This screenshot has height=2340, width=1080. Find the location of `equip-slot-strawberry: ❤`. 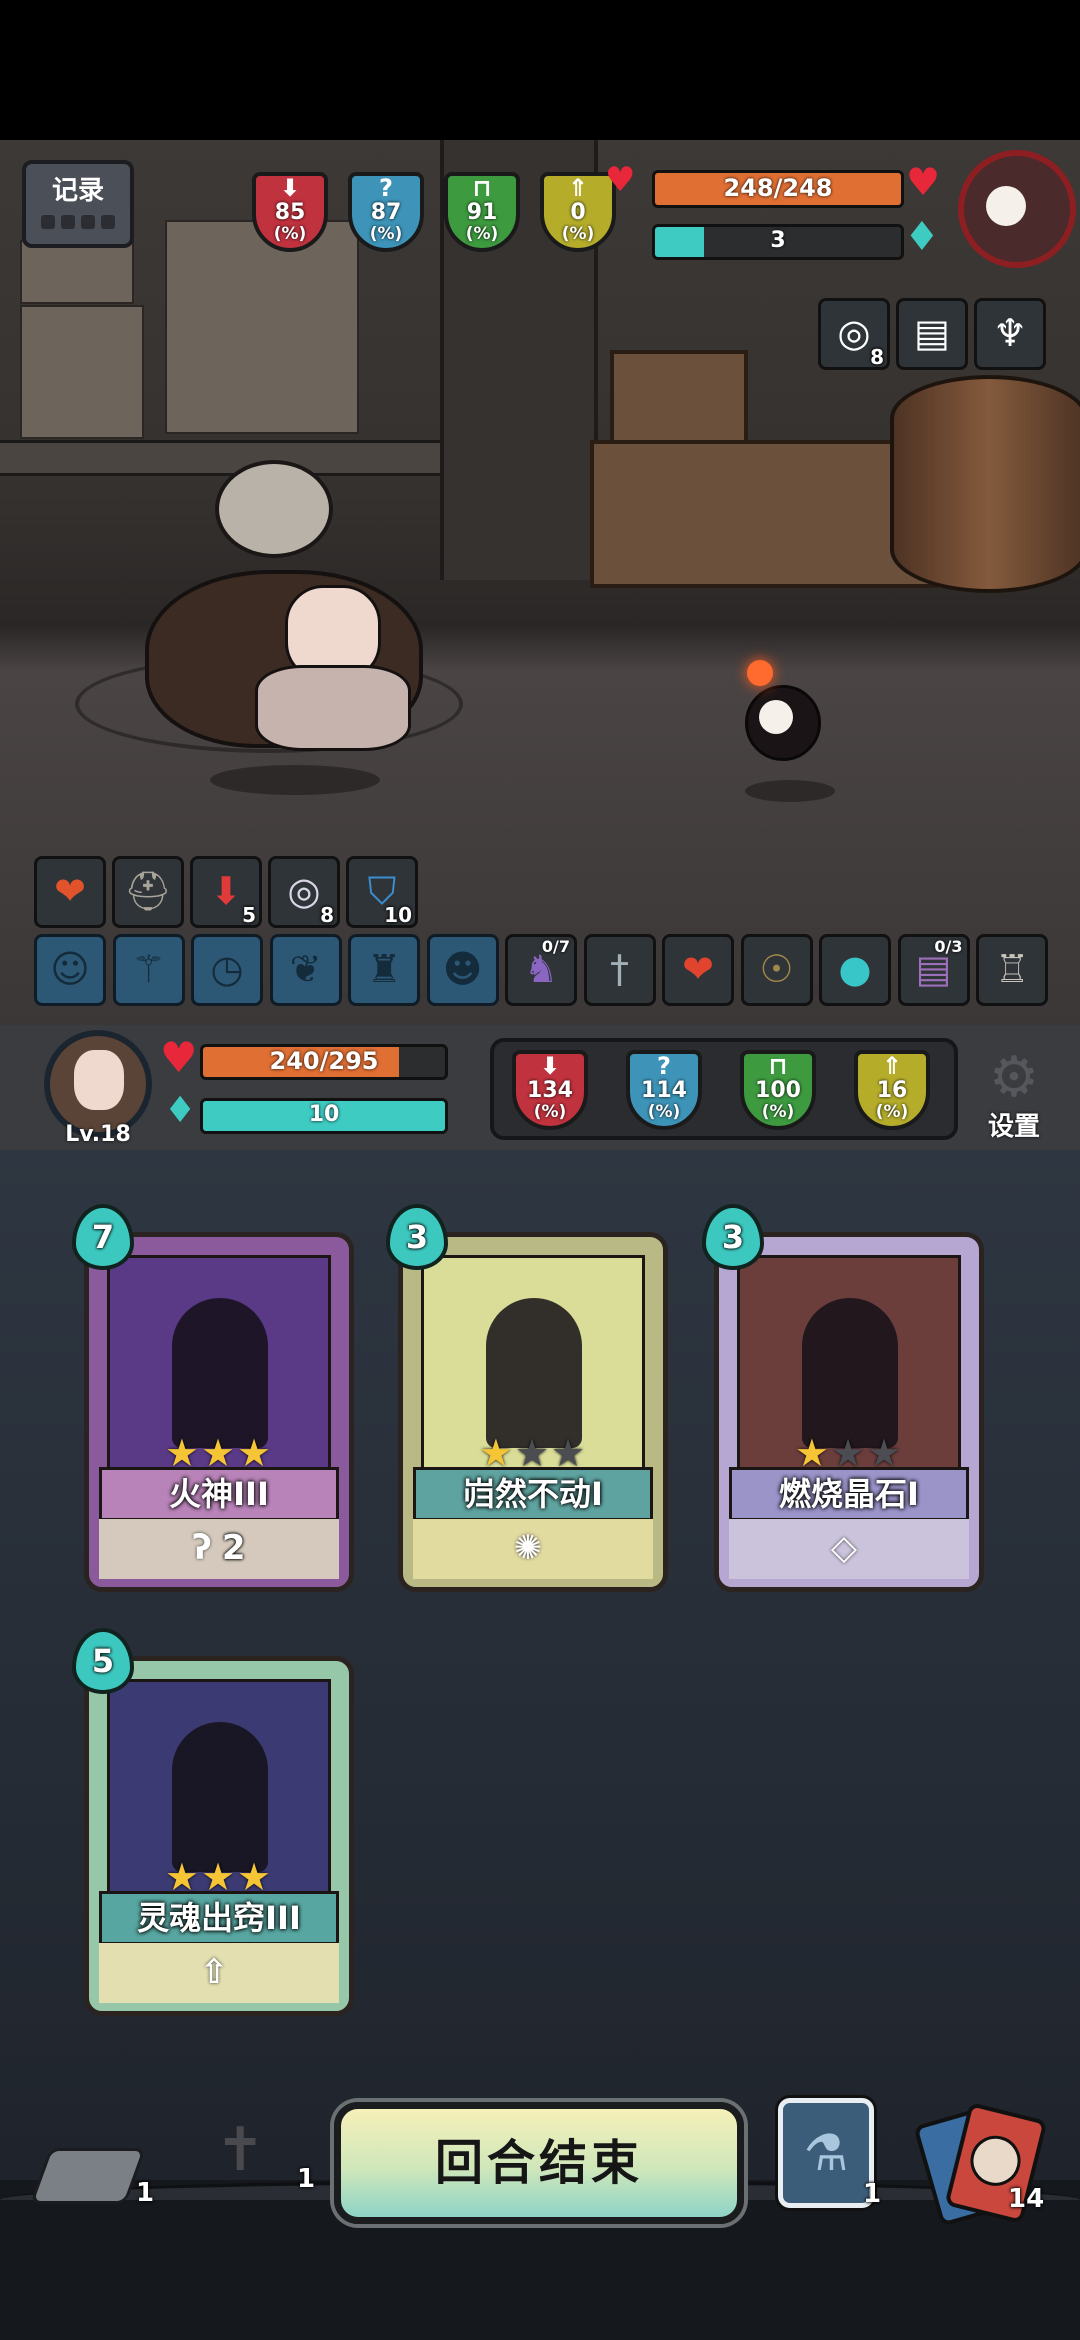

equip-slot-strawberry: ❤ is located at coordinates (698, 970).